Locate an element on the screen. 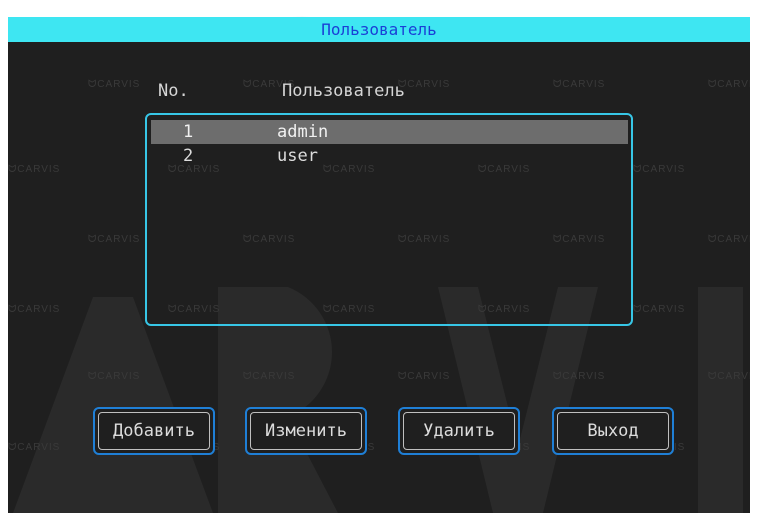  delete-button-label: Удалить is located at coordinates (459, 431).